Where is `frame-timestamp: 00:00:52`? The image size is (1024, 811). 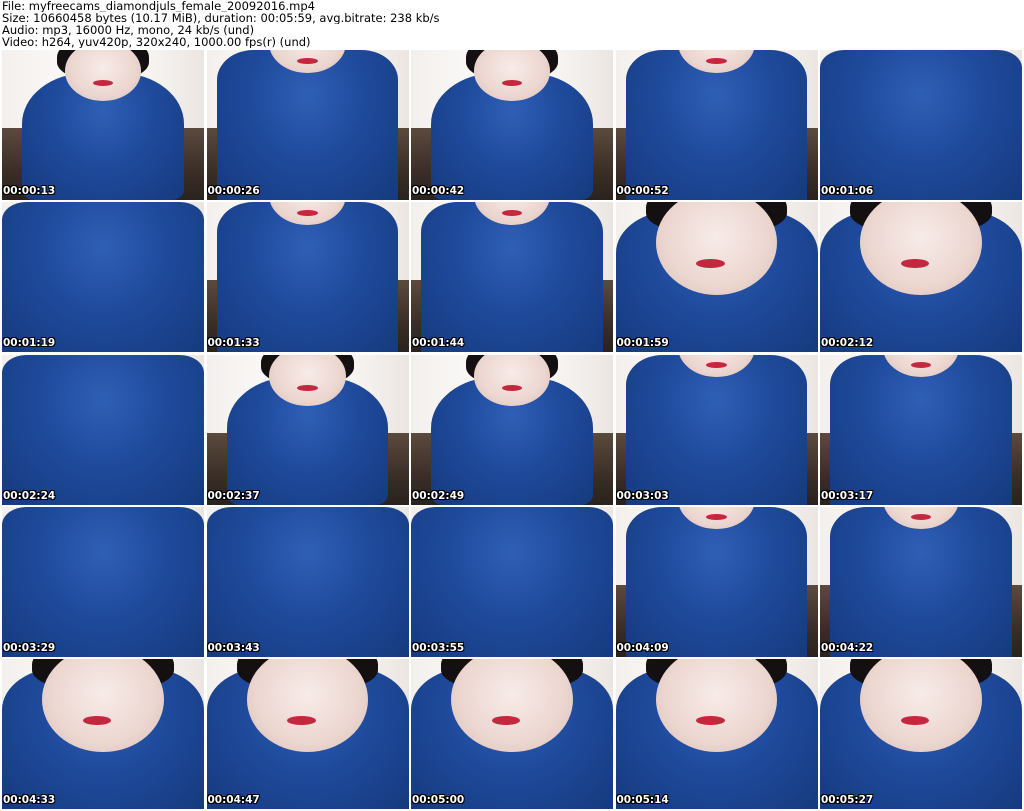 frame-timestamp: 00:00:52 is located at coordinates (642, 191).